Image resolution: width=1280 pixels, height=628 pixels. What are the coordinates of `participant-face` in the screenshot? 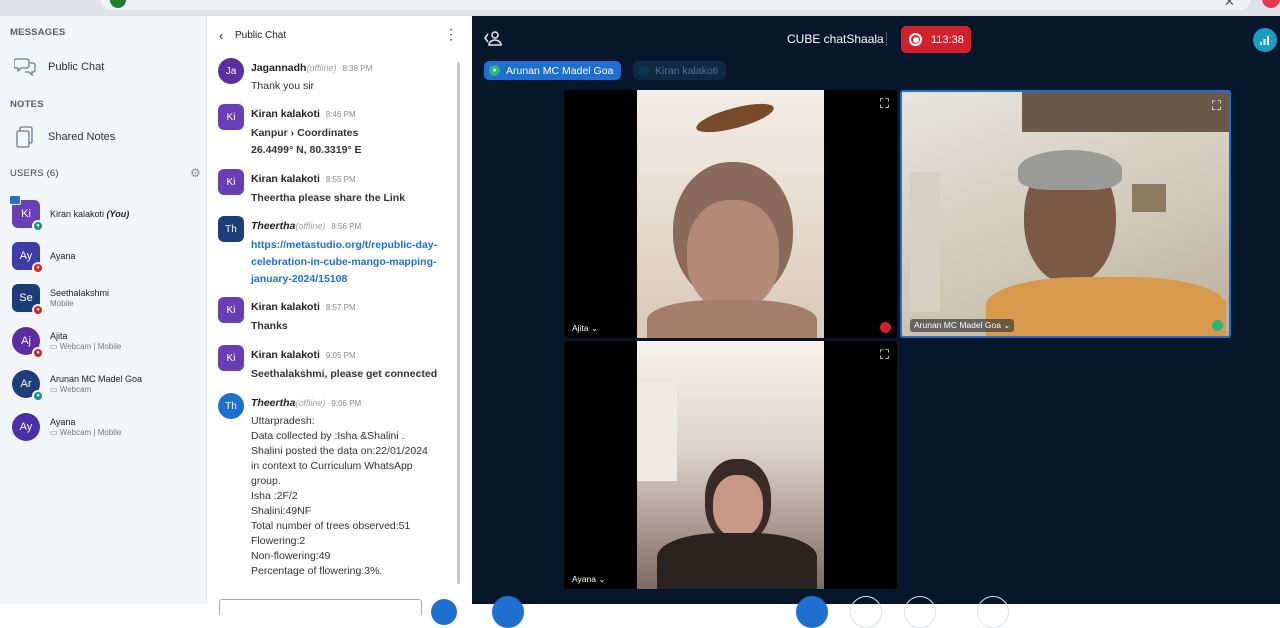 It's located at (738, 506).